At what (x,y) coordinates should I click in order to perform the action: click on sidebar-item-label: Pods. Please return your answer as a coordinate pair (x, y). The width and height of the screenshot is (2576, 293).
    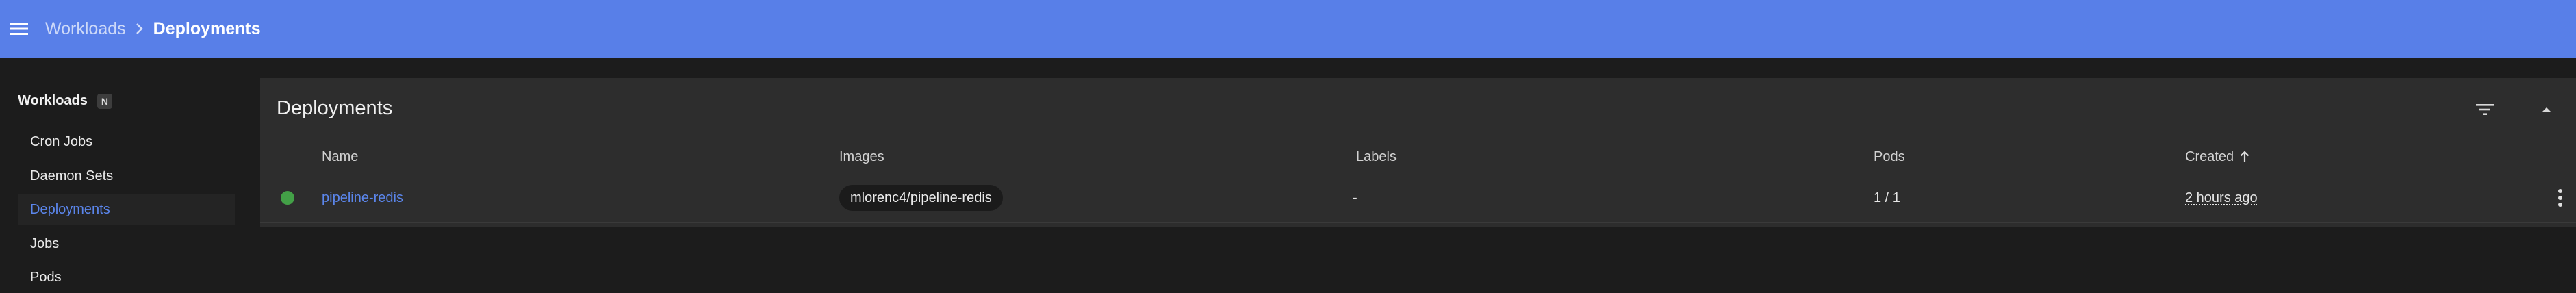
    Looking at the image, I should click on (46, 277).